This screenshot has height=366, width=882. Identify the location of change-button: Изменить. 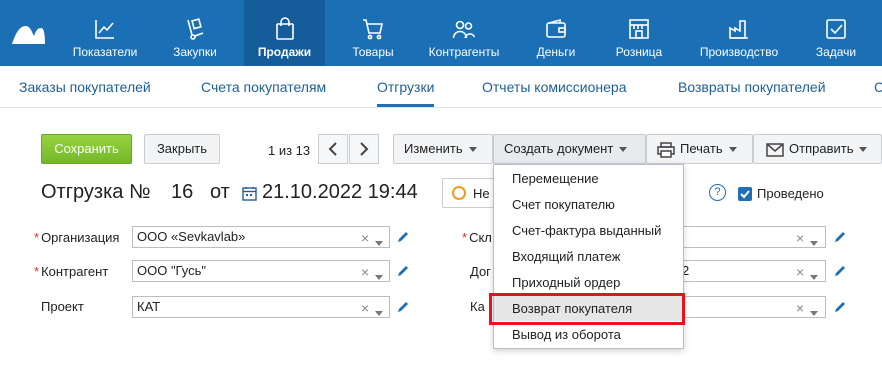
(443, 149).